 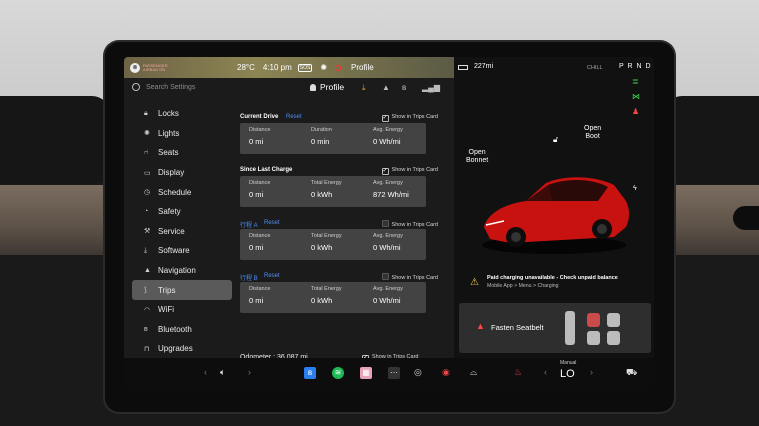 What do you see at coordinates (320, 141) in the screenshot?
I see `stat-value: 0 min` at bounding box center [320, 141].